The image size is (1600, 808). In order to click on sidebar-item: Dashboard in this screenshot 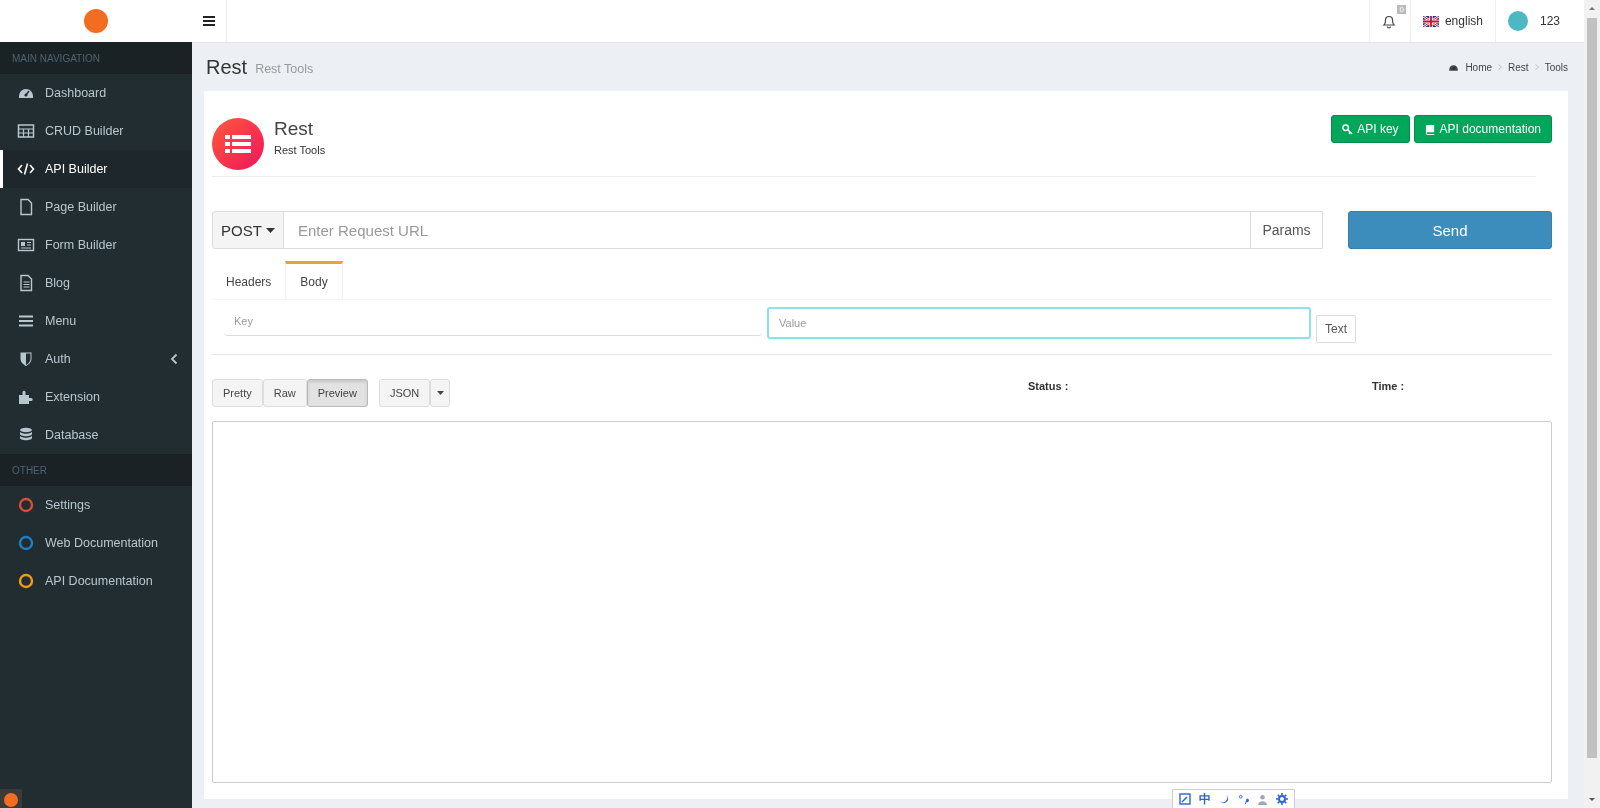, I will do `click(96, 93)`.